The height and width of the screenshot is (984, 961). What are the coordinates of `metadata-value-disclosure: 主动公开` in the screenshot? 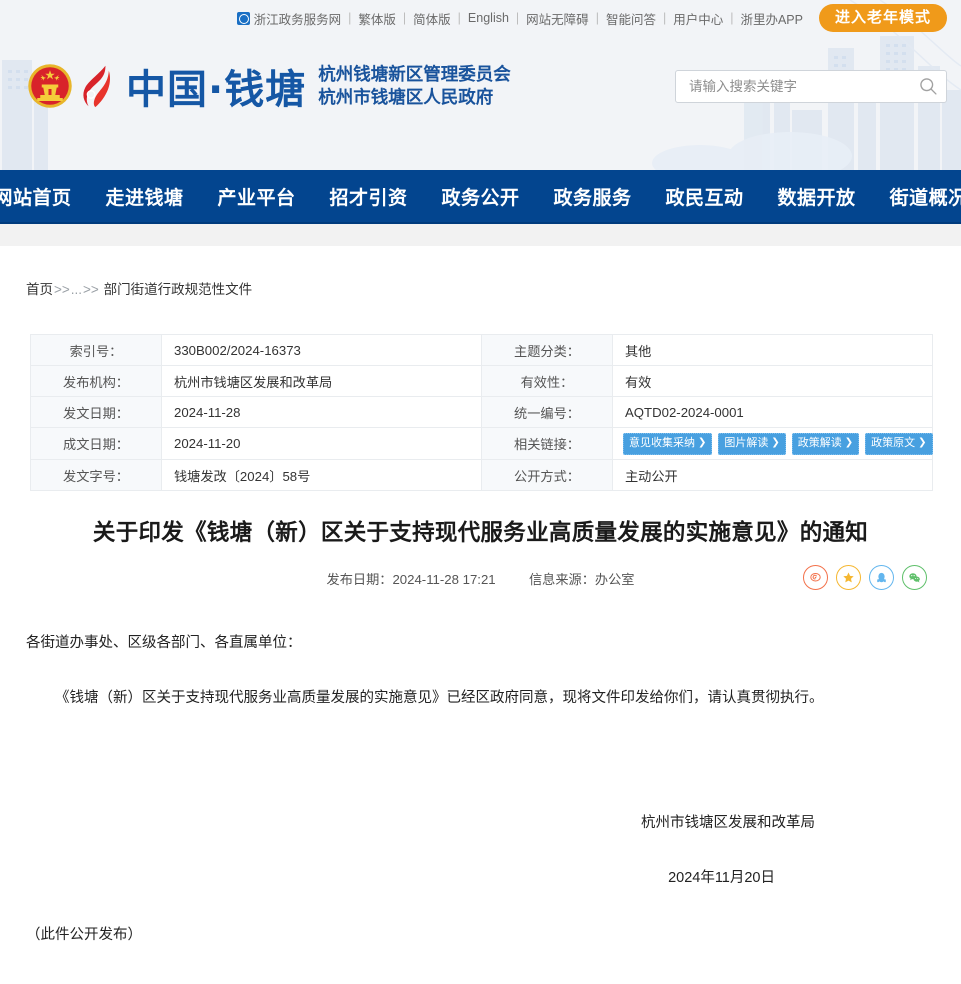 It's located at (772, 475).